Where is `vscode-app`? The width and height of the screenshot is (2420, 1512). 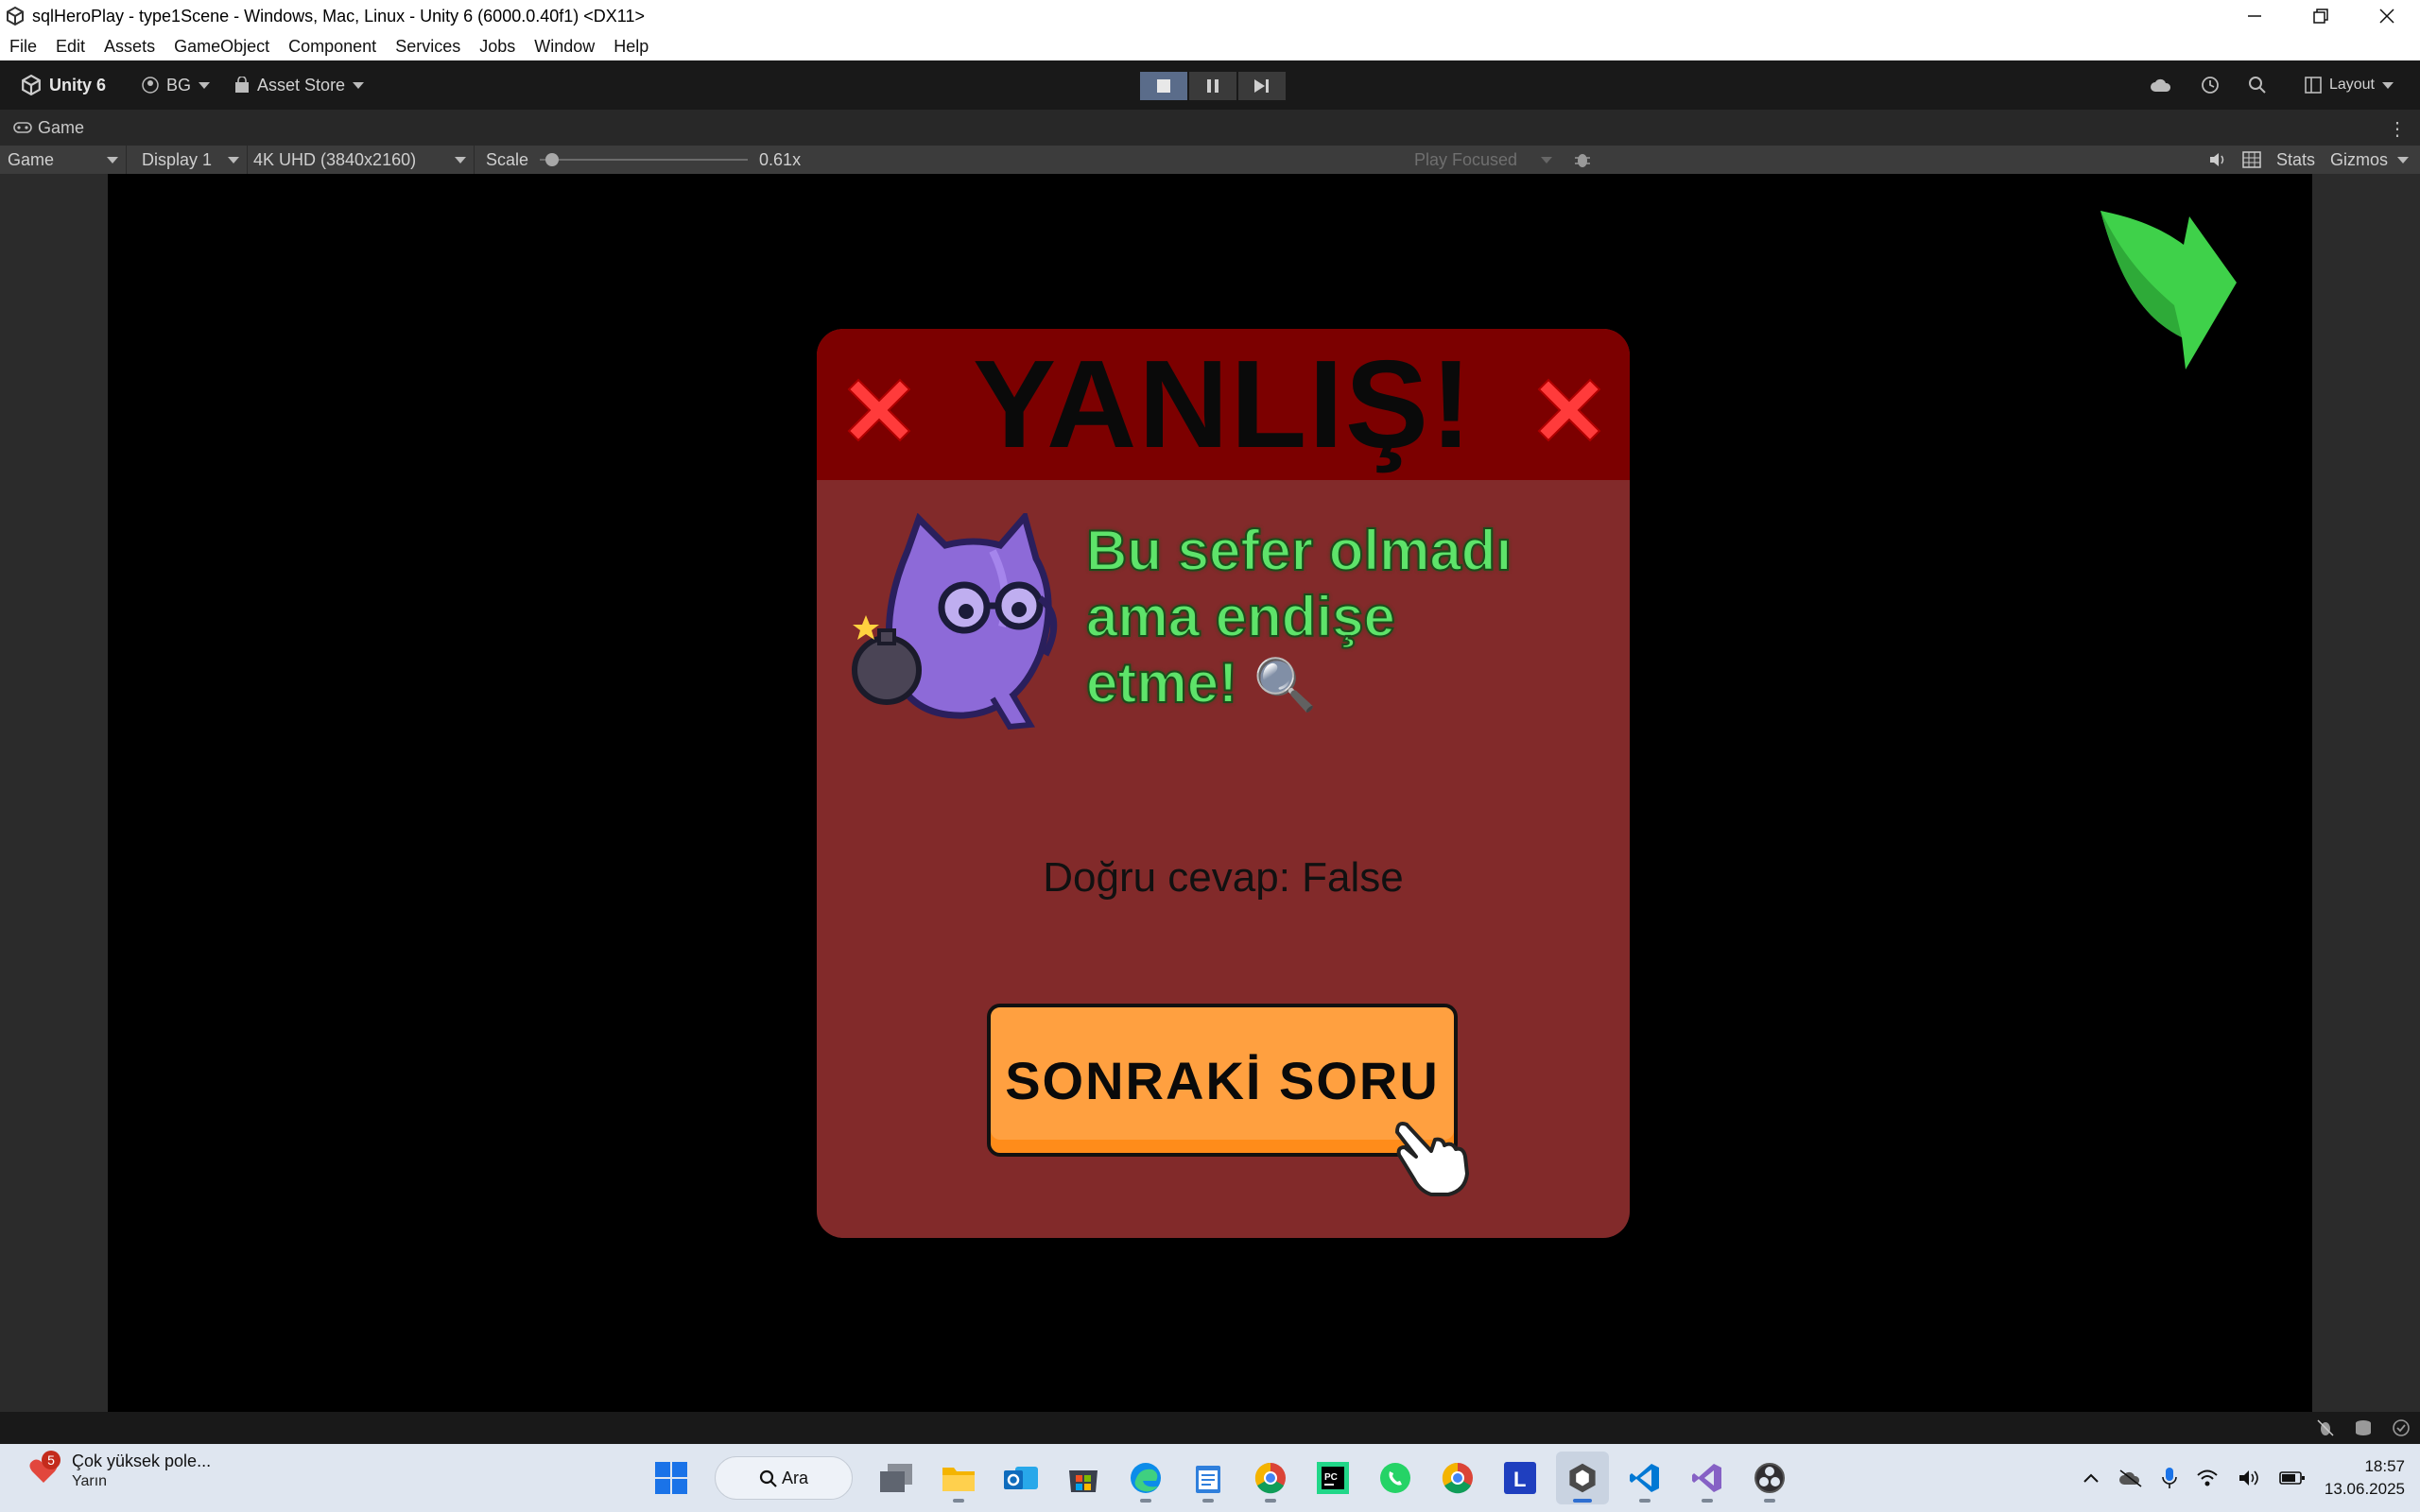
vscode-app is located at coordinates (1644, 1478).